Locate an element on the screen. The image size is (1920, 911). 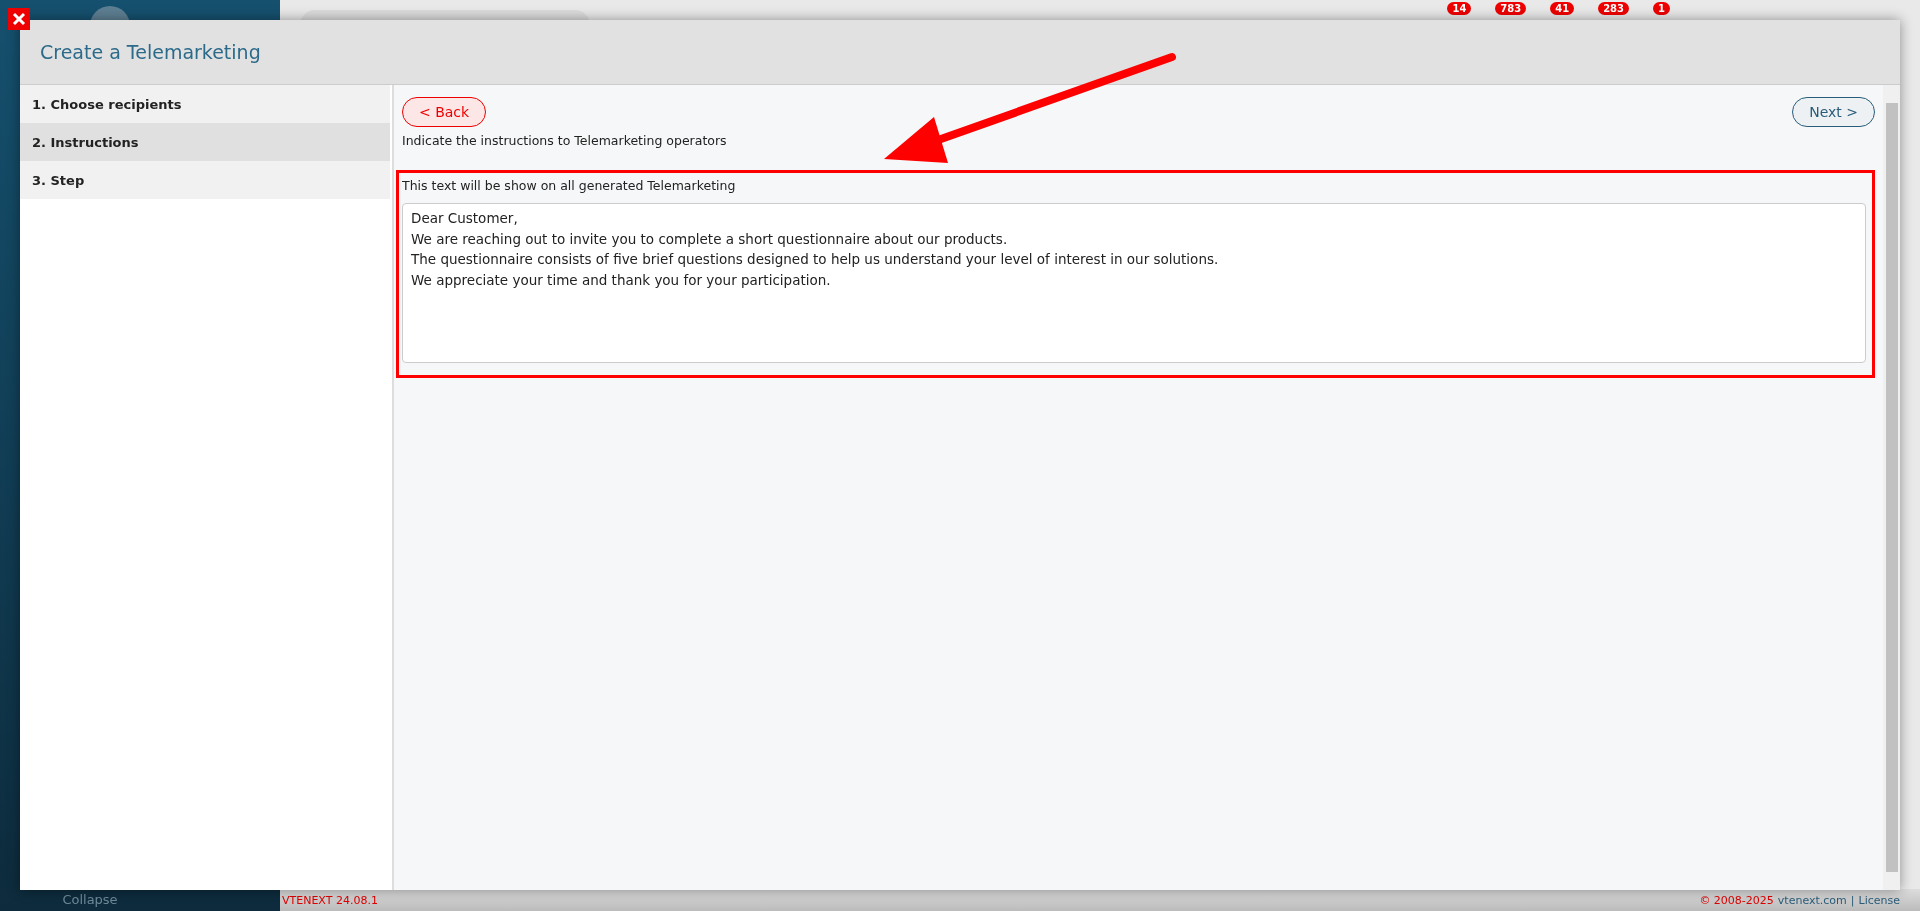
note-text: This text will be show on all generated Telemarketing is located at coordinates (569, 185).